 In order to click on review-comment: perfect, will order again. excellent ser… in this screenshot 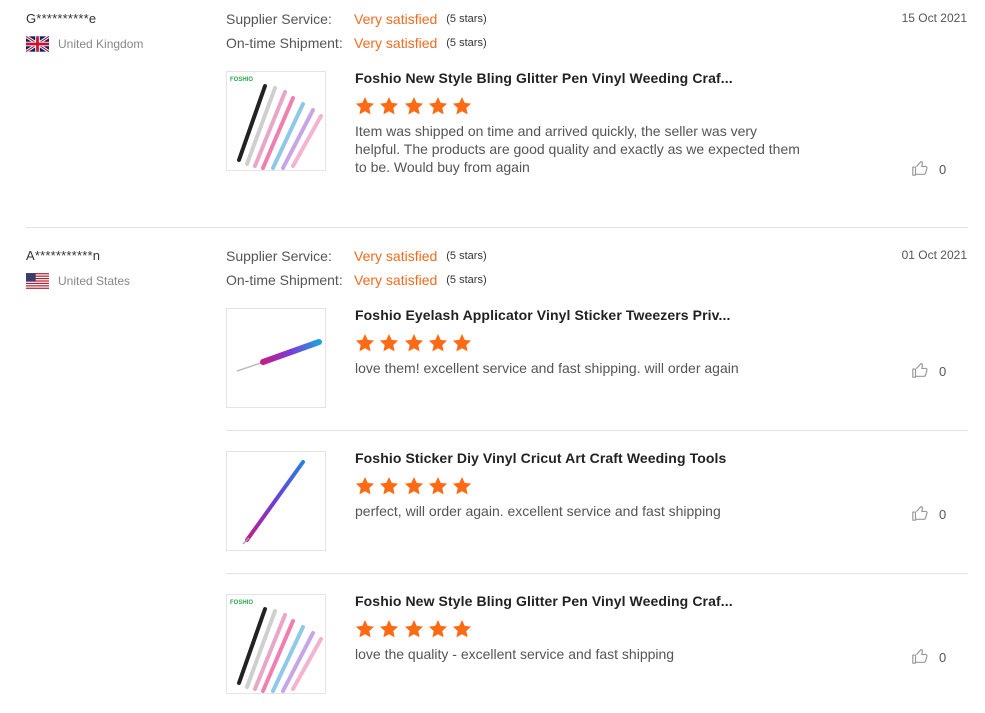, I will do `click(538, 511)`.